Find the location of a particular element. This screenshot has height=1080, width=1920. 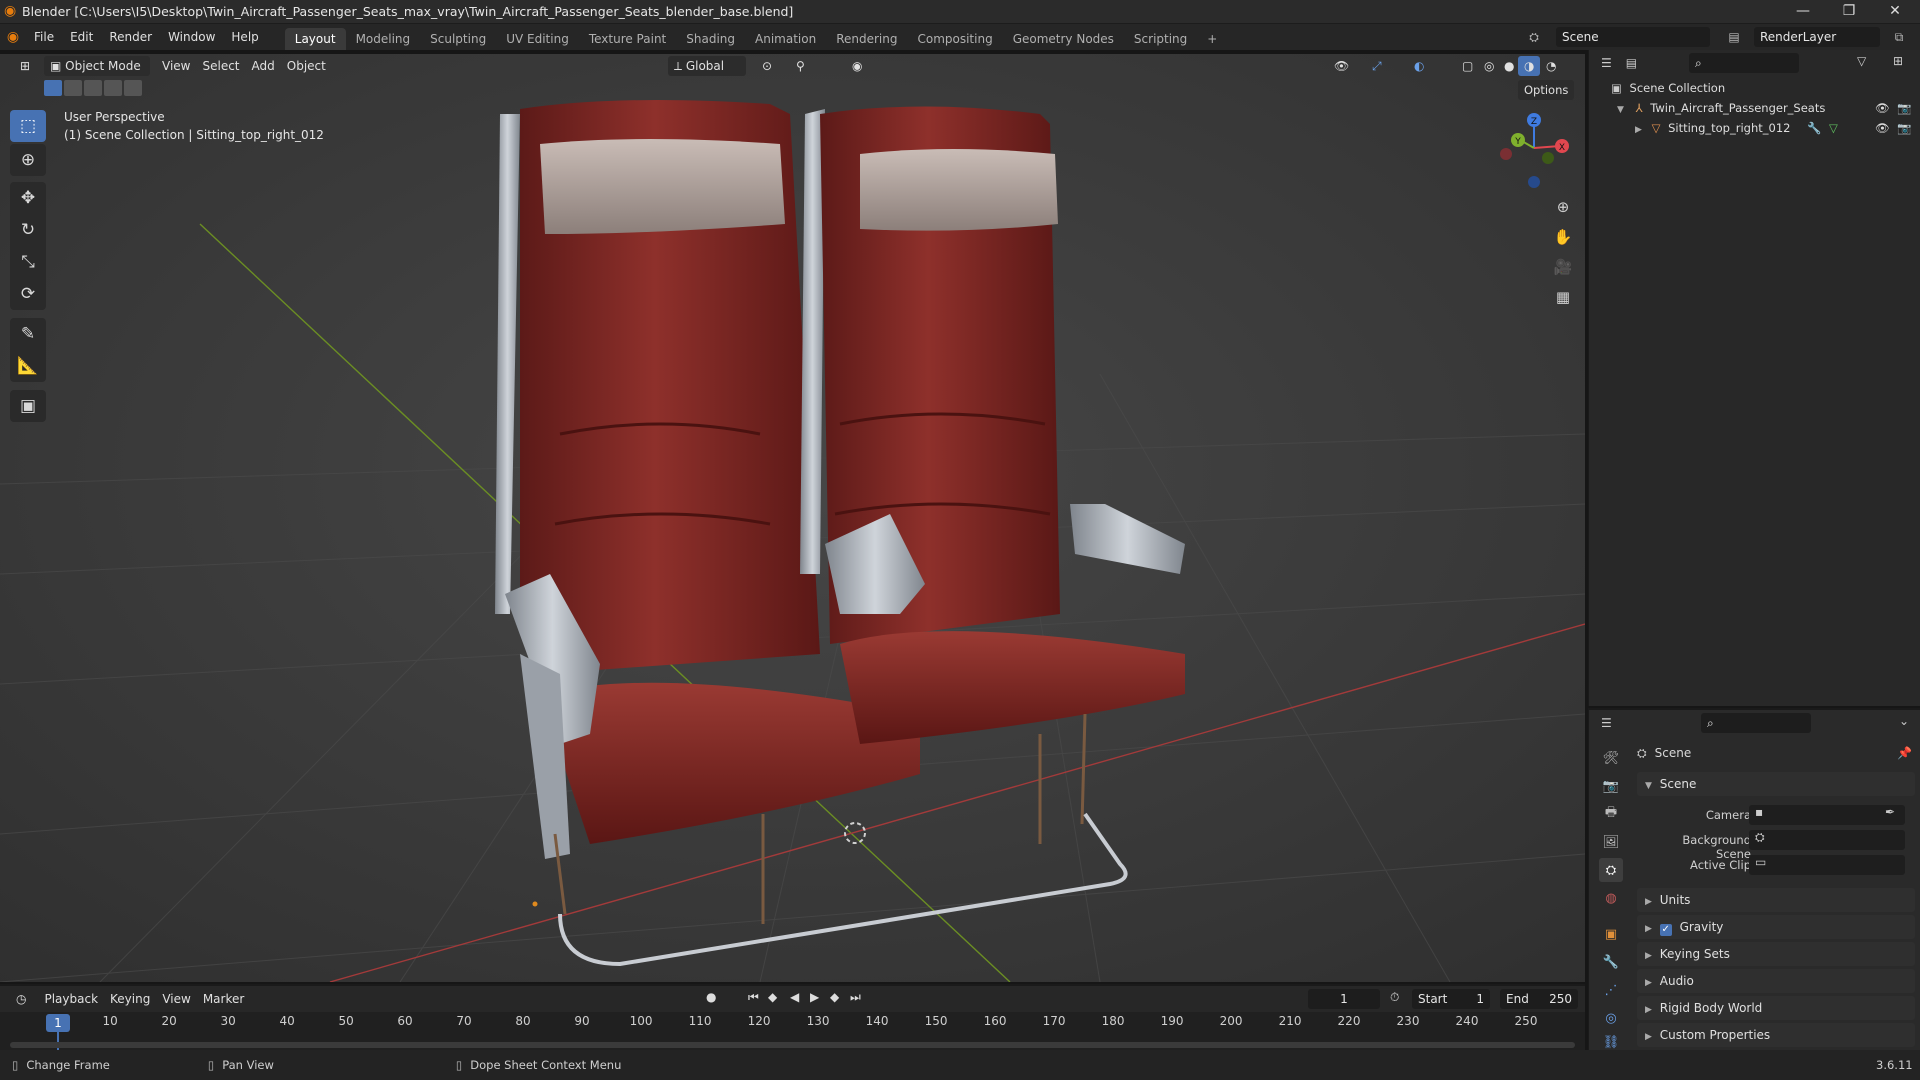

current-frame-field: 1 is located at coordinates (1344, 999).